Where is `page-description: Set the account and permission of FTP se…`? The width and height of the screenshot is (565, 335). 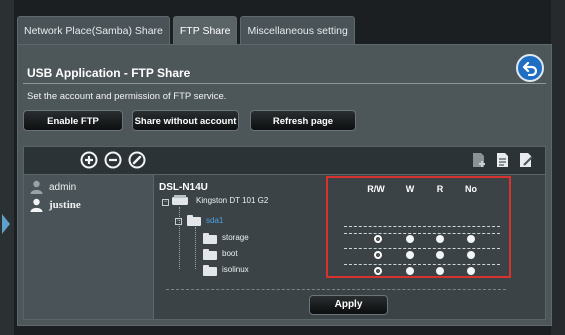
page-description: Set the account and permission of FTP se… is located at coordinates (127, 96).